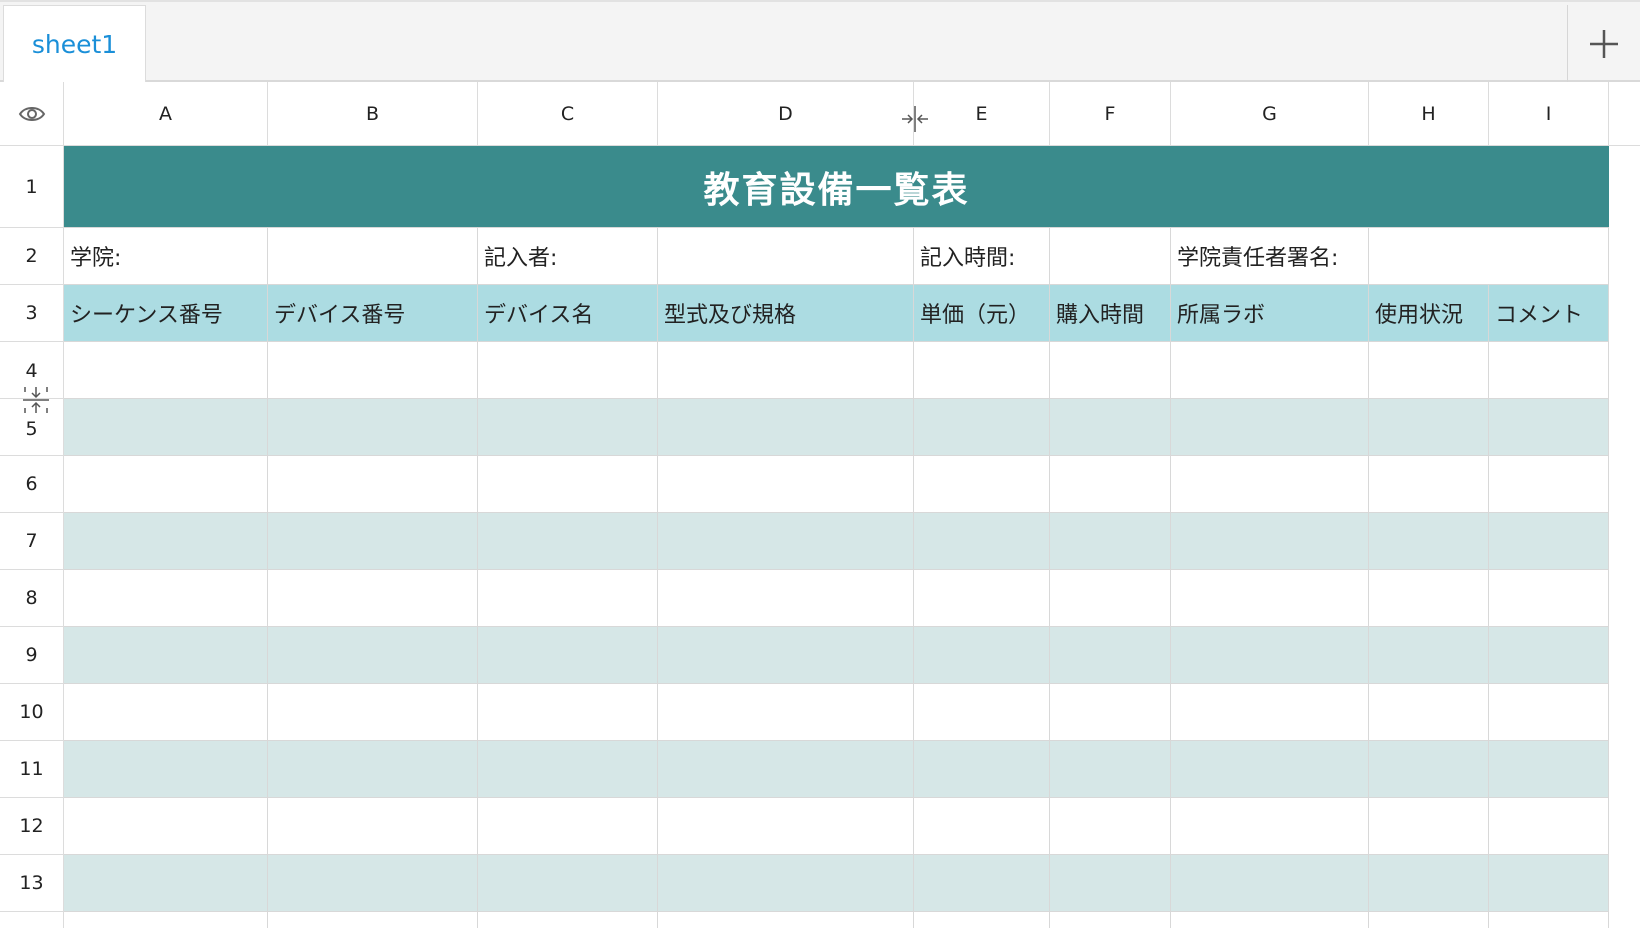  Describe the element at coordinates (786, 256) in the screenshot. I see `recorder-value-cell` at that location.